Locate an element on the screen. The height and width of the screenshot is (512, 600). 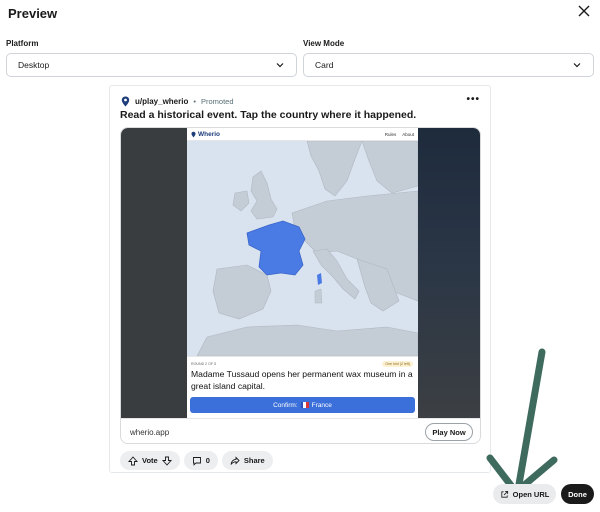
platform-label: Platform is located at coordinates (22, 43).